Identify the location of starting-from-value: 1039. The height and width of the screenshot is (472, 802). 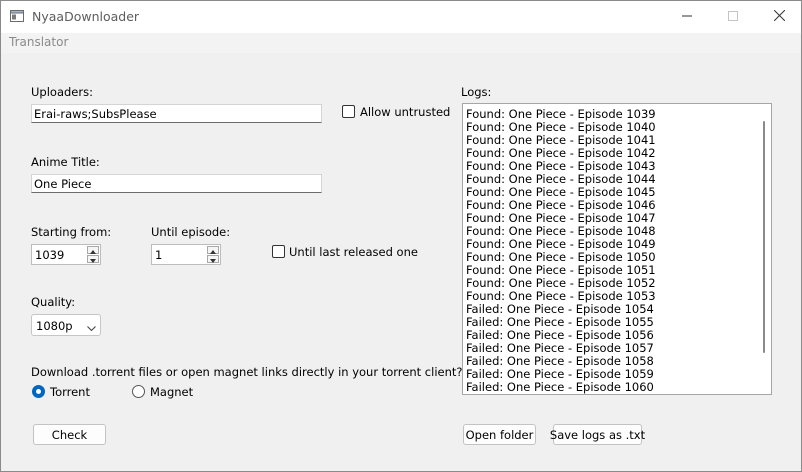
(50, 255).